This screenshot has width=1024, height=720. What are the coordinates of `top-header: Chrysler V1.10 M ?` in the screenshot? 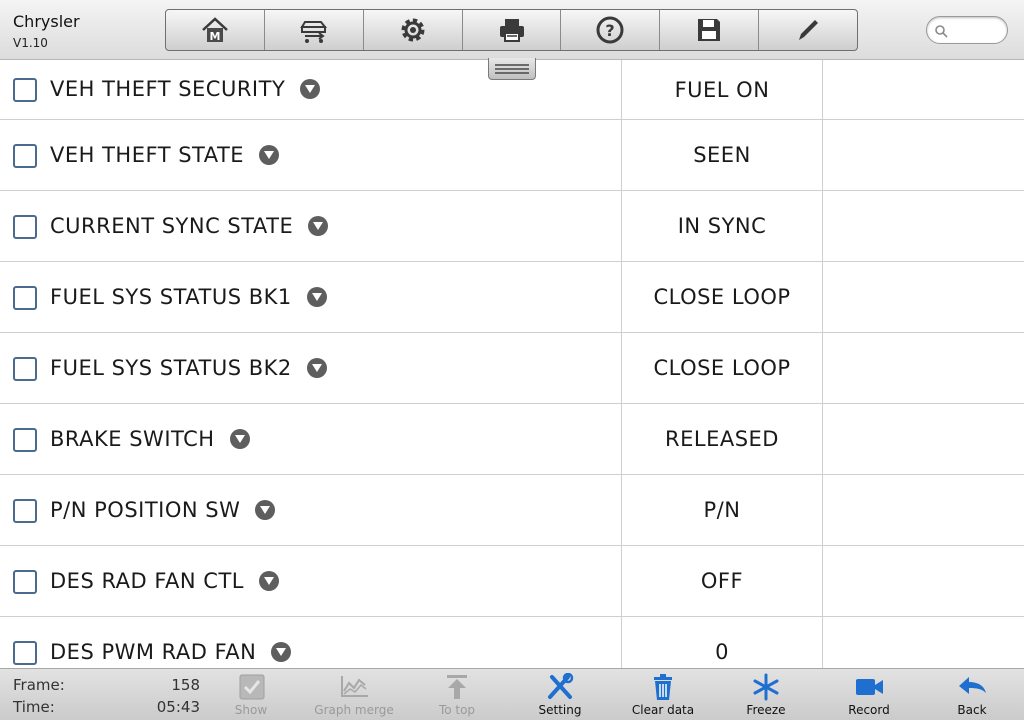 It's located at (512, 30).